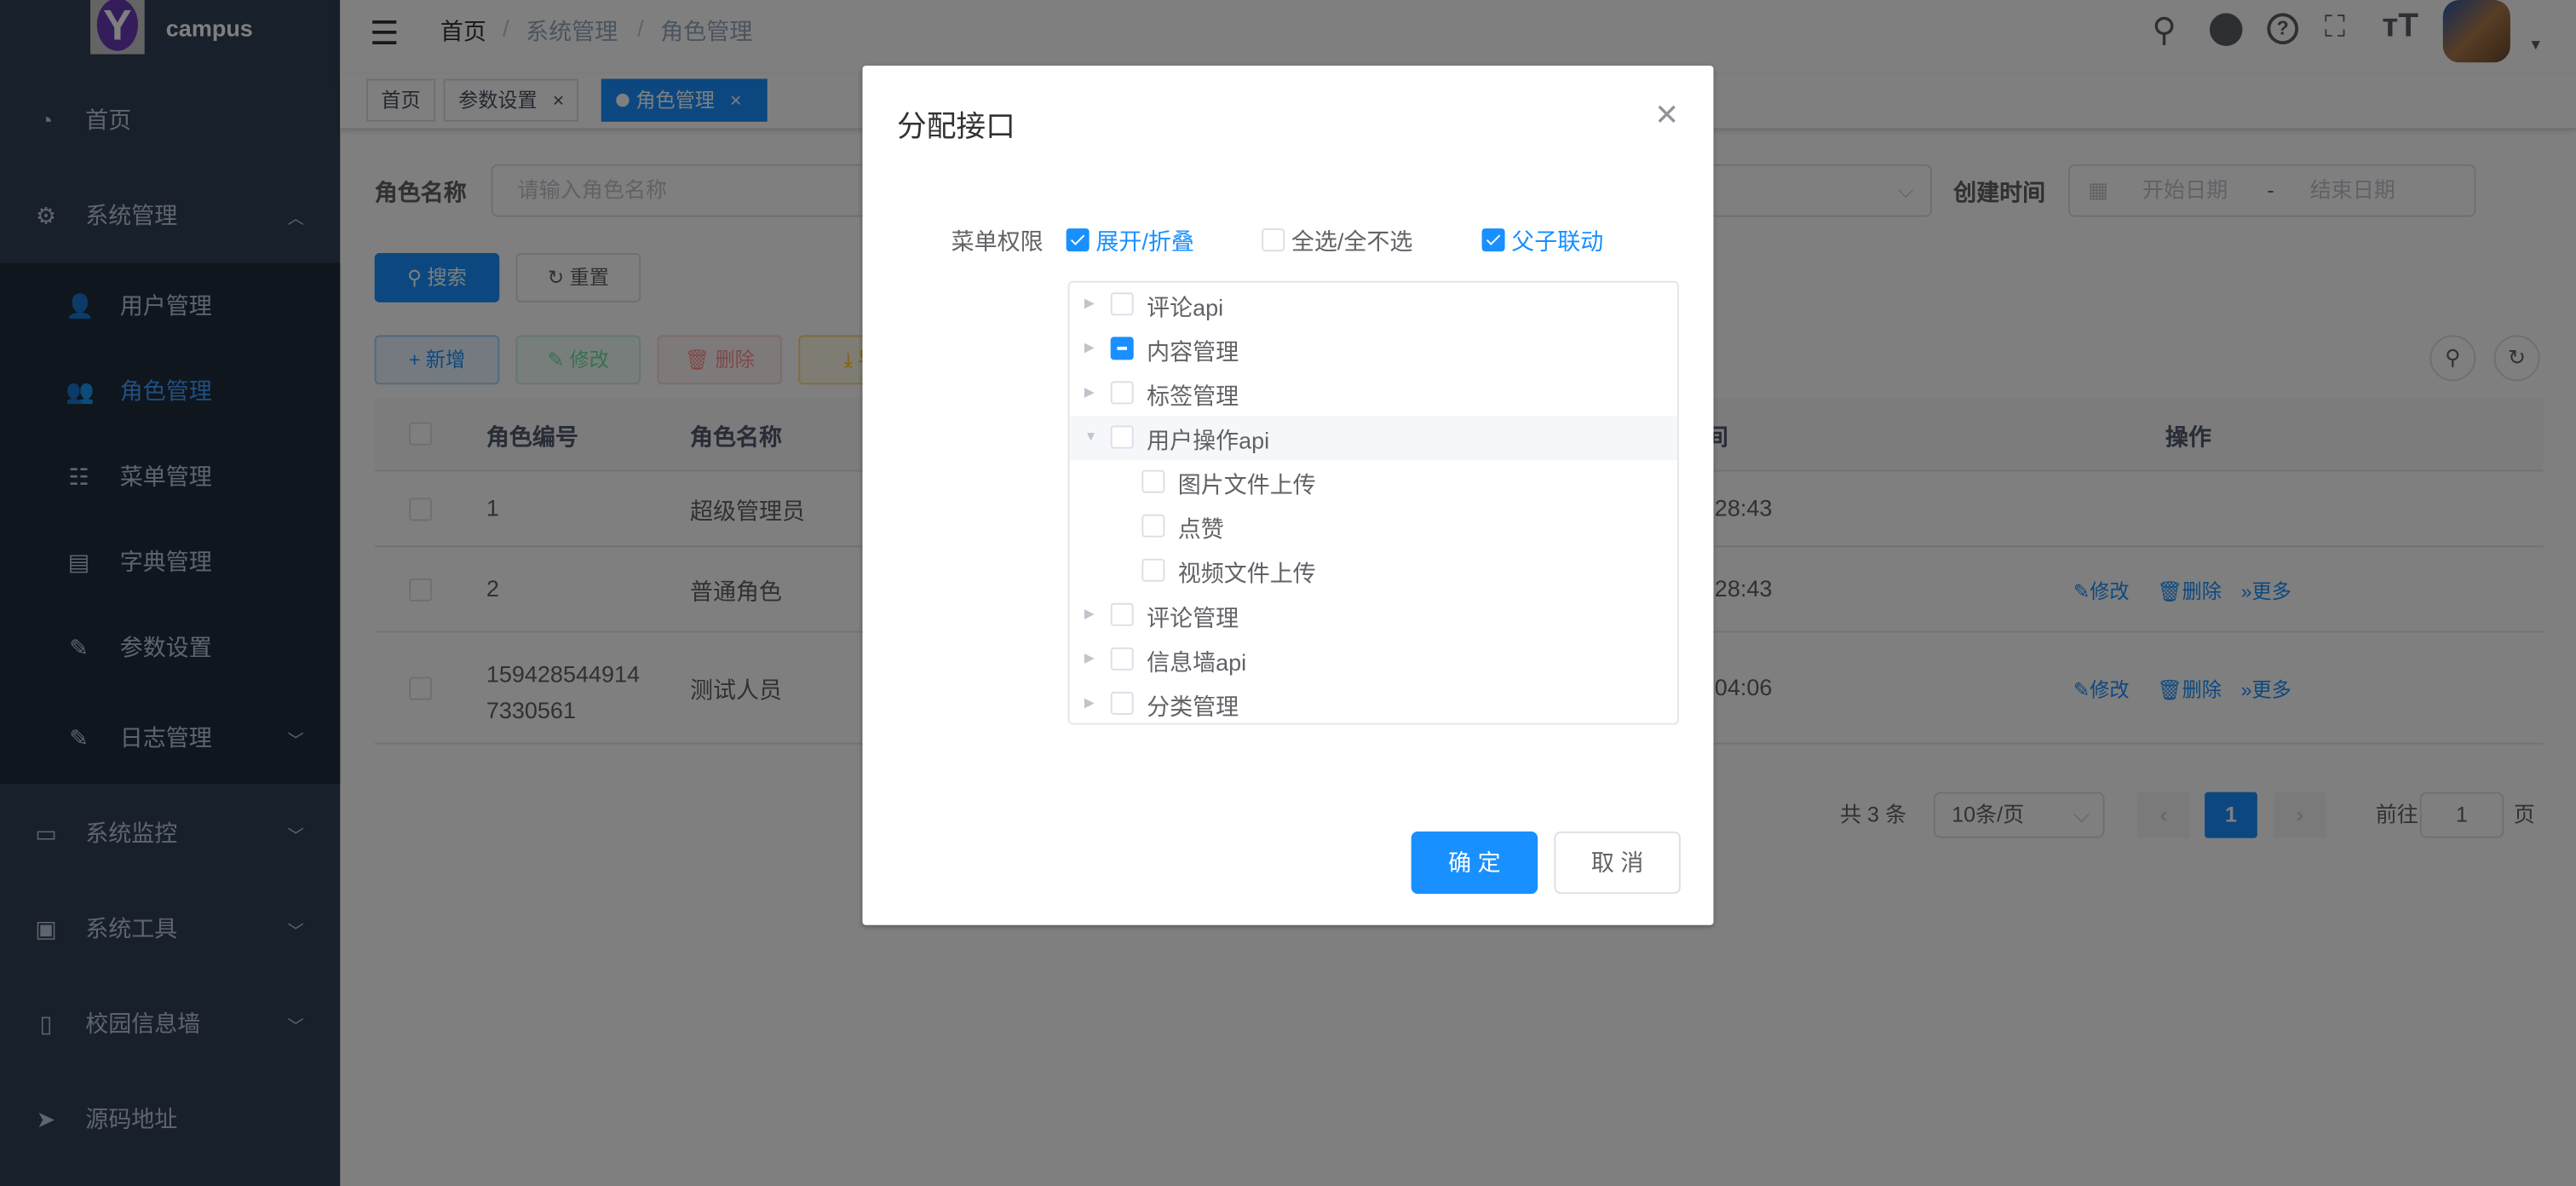 This screenshot has height=1186, width=2576. What do you see at coordinates (1352, 242) in the screenshot?
I see `option-label: 全选/全不选` at bounding box center [1352, 242].